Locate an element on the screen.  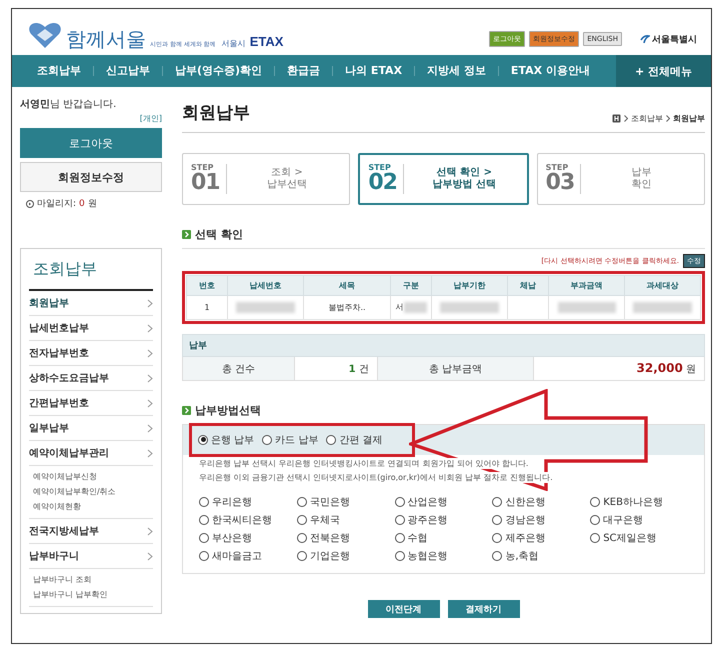
bank-option: 신한은행 is located at coordinates (541, 502).